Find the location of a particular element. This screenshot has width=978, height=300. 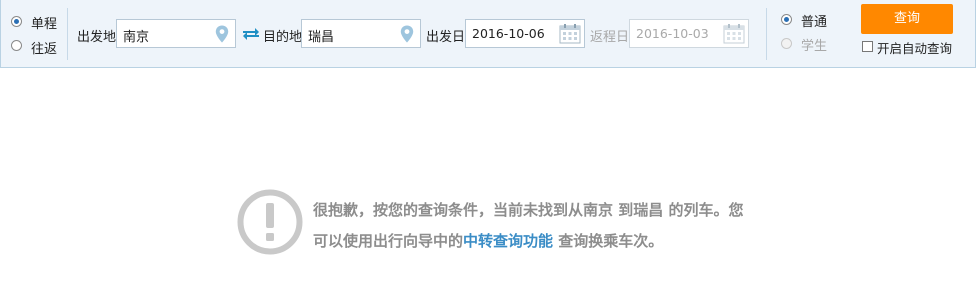

normal-ticket-label: 普通 is located at coordinates (814, 20).